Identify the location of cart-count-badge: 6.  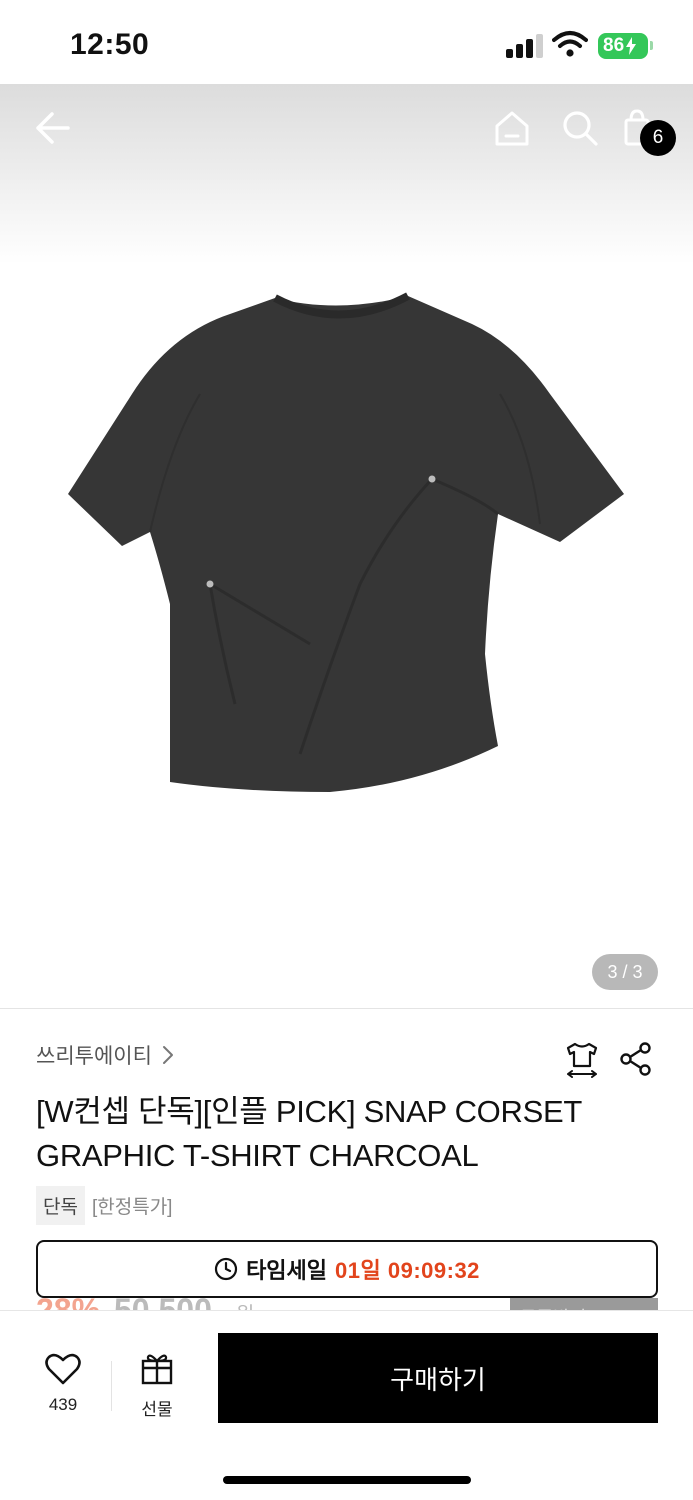
(658, 138).